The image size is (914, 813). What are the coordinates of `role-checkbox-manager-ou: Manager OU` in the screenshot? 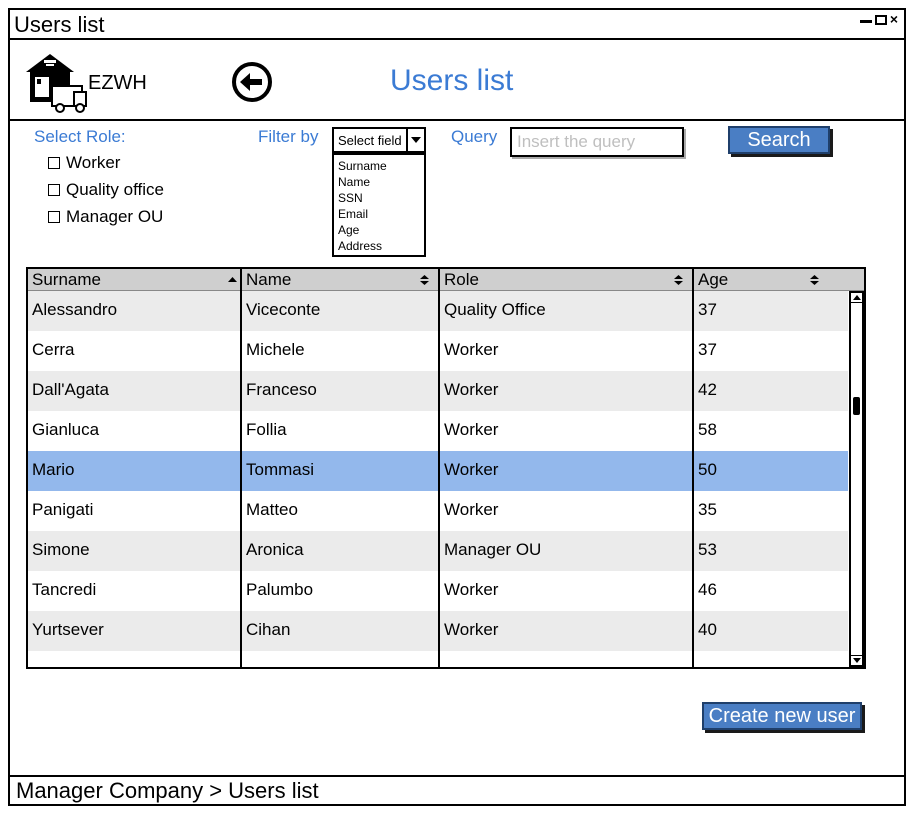 It's located at (105, 217).